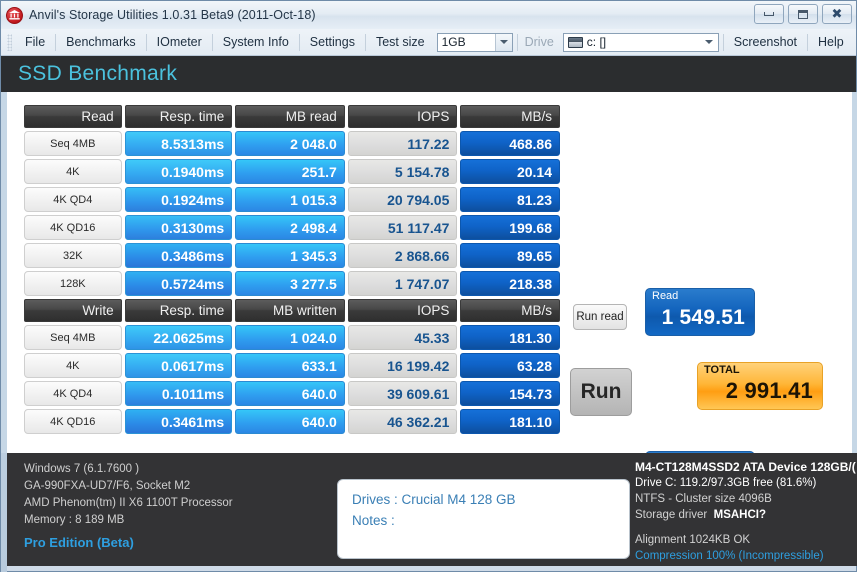 The width and height of the screenshot is (857, 572). I want to click on system-cpu: AMD Phenom(tm) II X6 1100T Processor, so click(128, 503).